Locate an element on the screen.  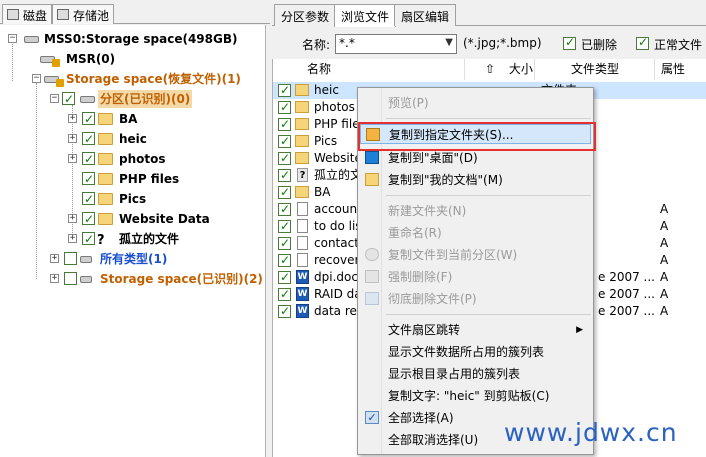
text-file-icon is located at coordinates (302, 209).